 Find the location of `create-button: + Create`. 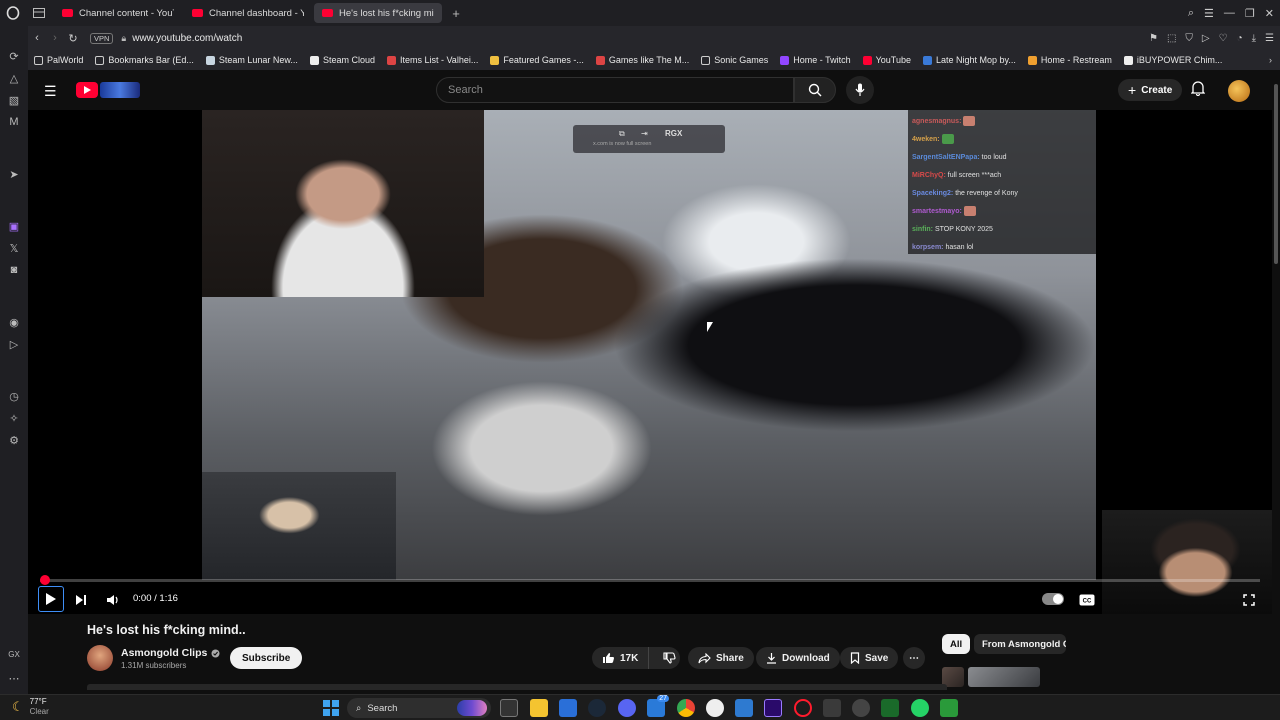

create-button: + Create is located at coordinates (1150, 90).